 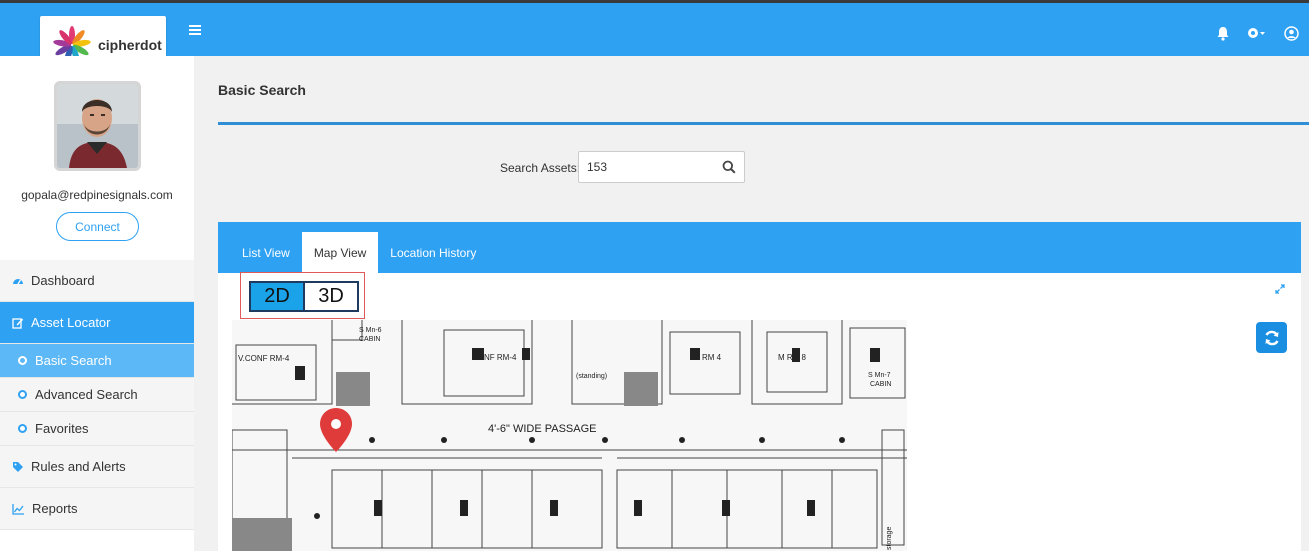 I want to click on map-label-m-rm8: M RM 8, so click(x=792, y=357).